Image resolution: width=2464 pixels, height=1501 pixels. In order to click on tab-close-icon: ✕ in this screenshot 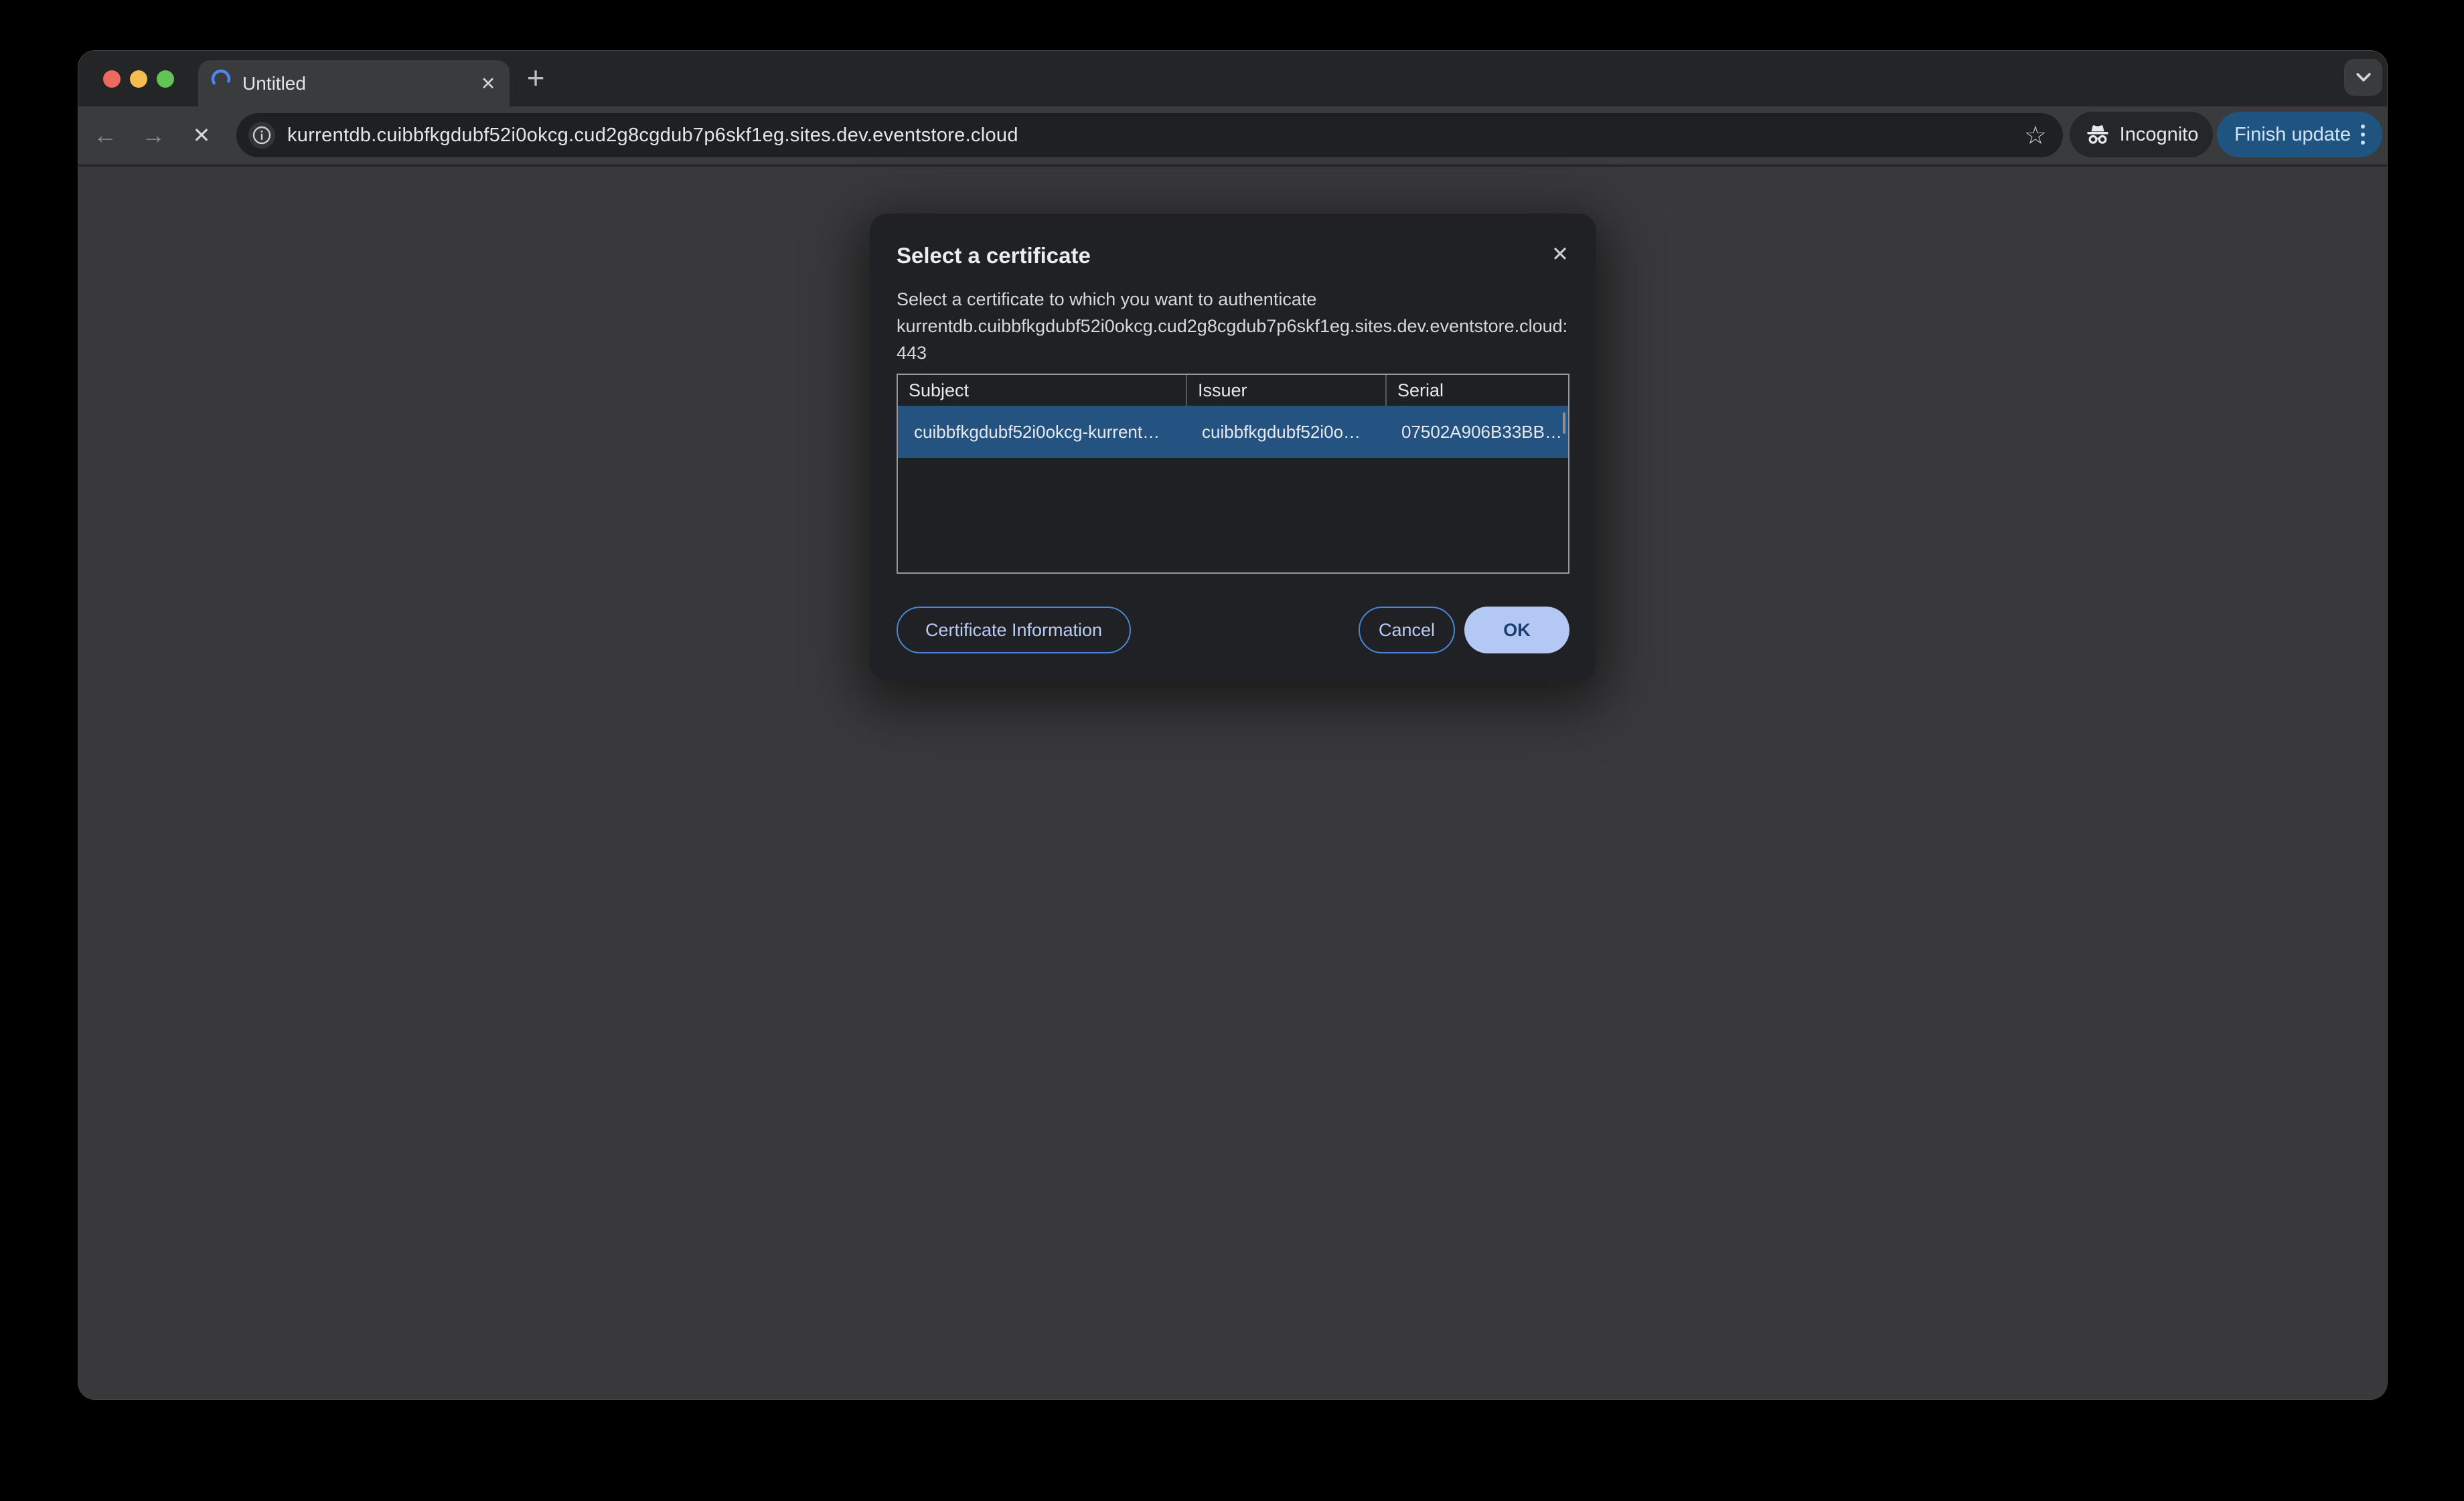, I will do `click(488, 84)`.